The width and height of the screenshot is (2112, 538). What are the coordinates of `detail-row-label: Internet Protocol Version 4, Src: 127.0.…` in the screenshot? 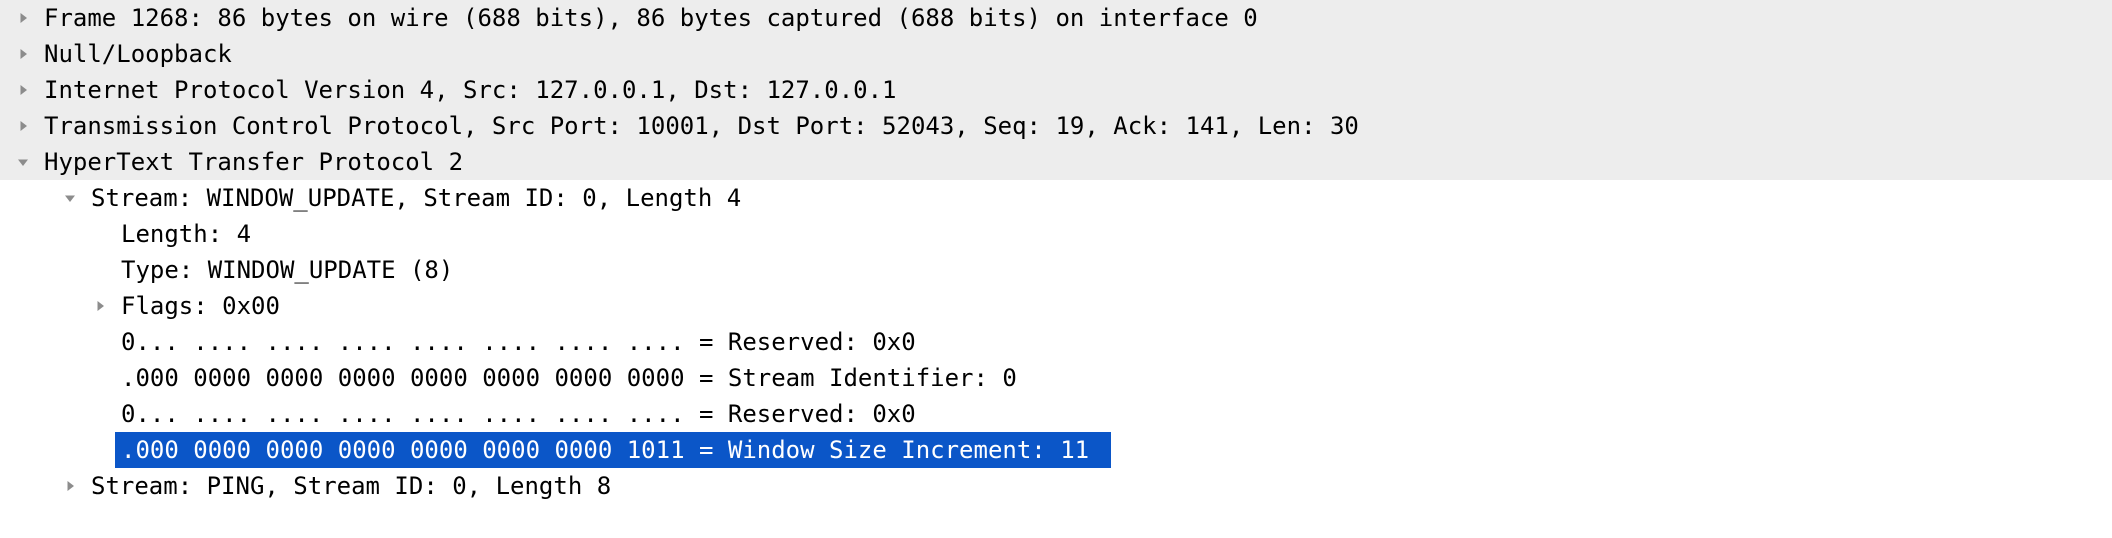 It's located at (470, 90).